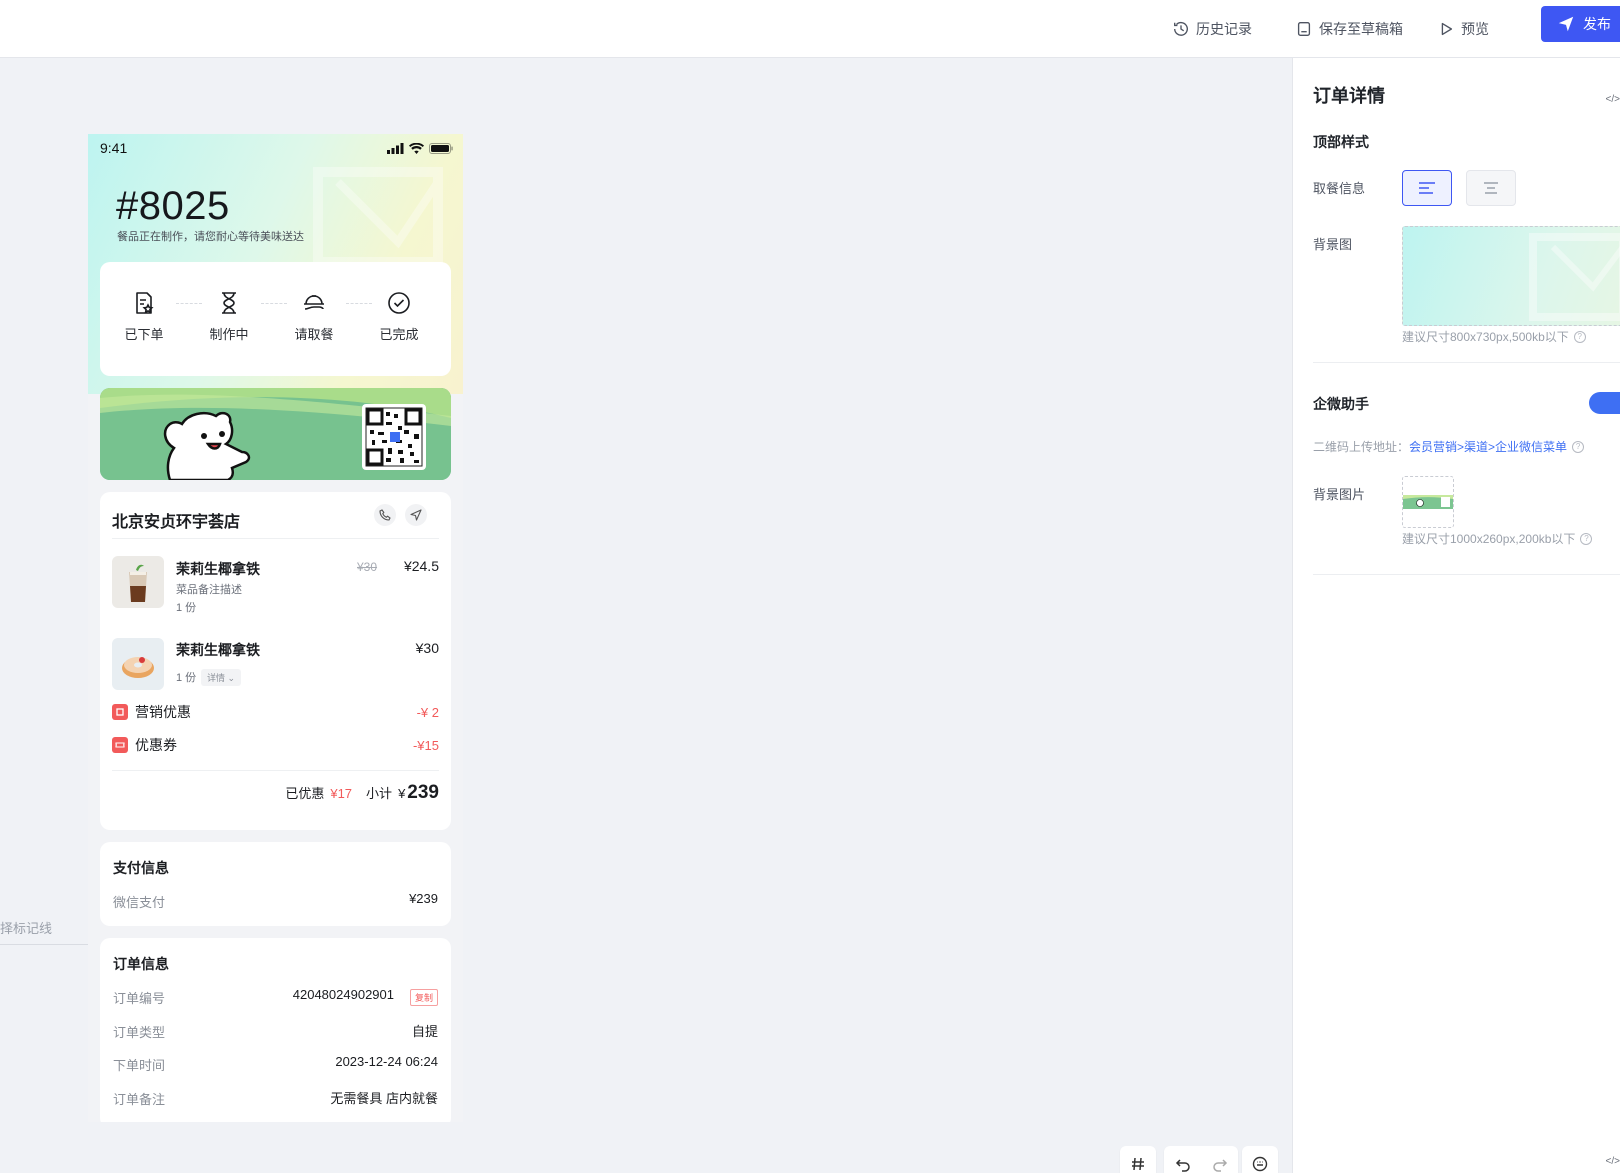 The width and height of the screenshot is (1620, 1173). Describe the element at coordinates (1341, 404) in the screenshot. I see `section-wecom: 企微助手` at that location.